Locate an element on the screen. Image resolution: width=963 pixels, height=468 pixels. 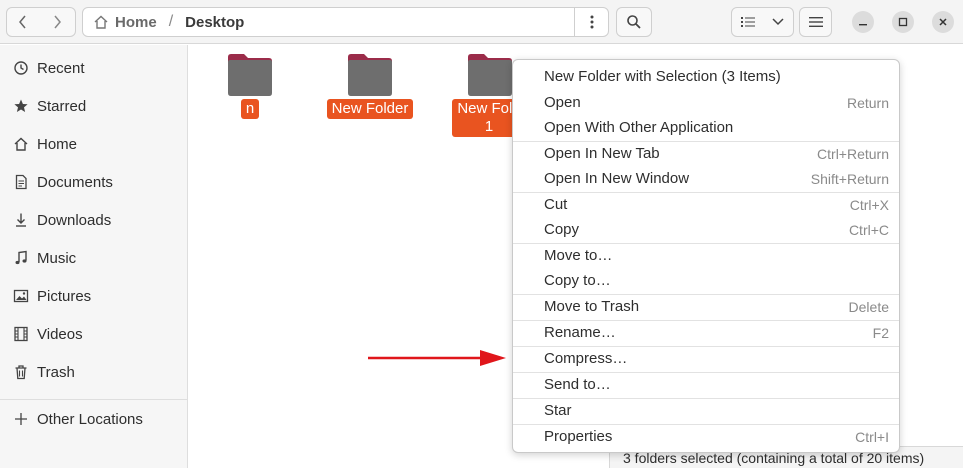
main-menu-button is located at coordinates (815, 22).